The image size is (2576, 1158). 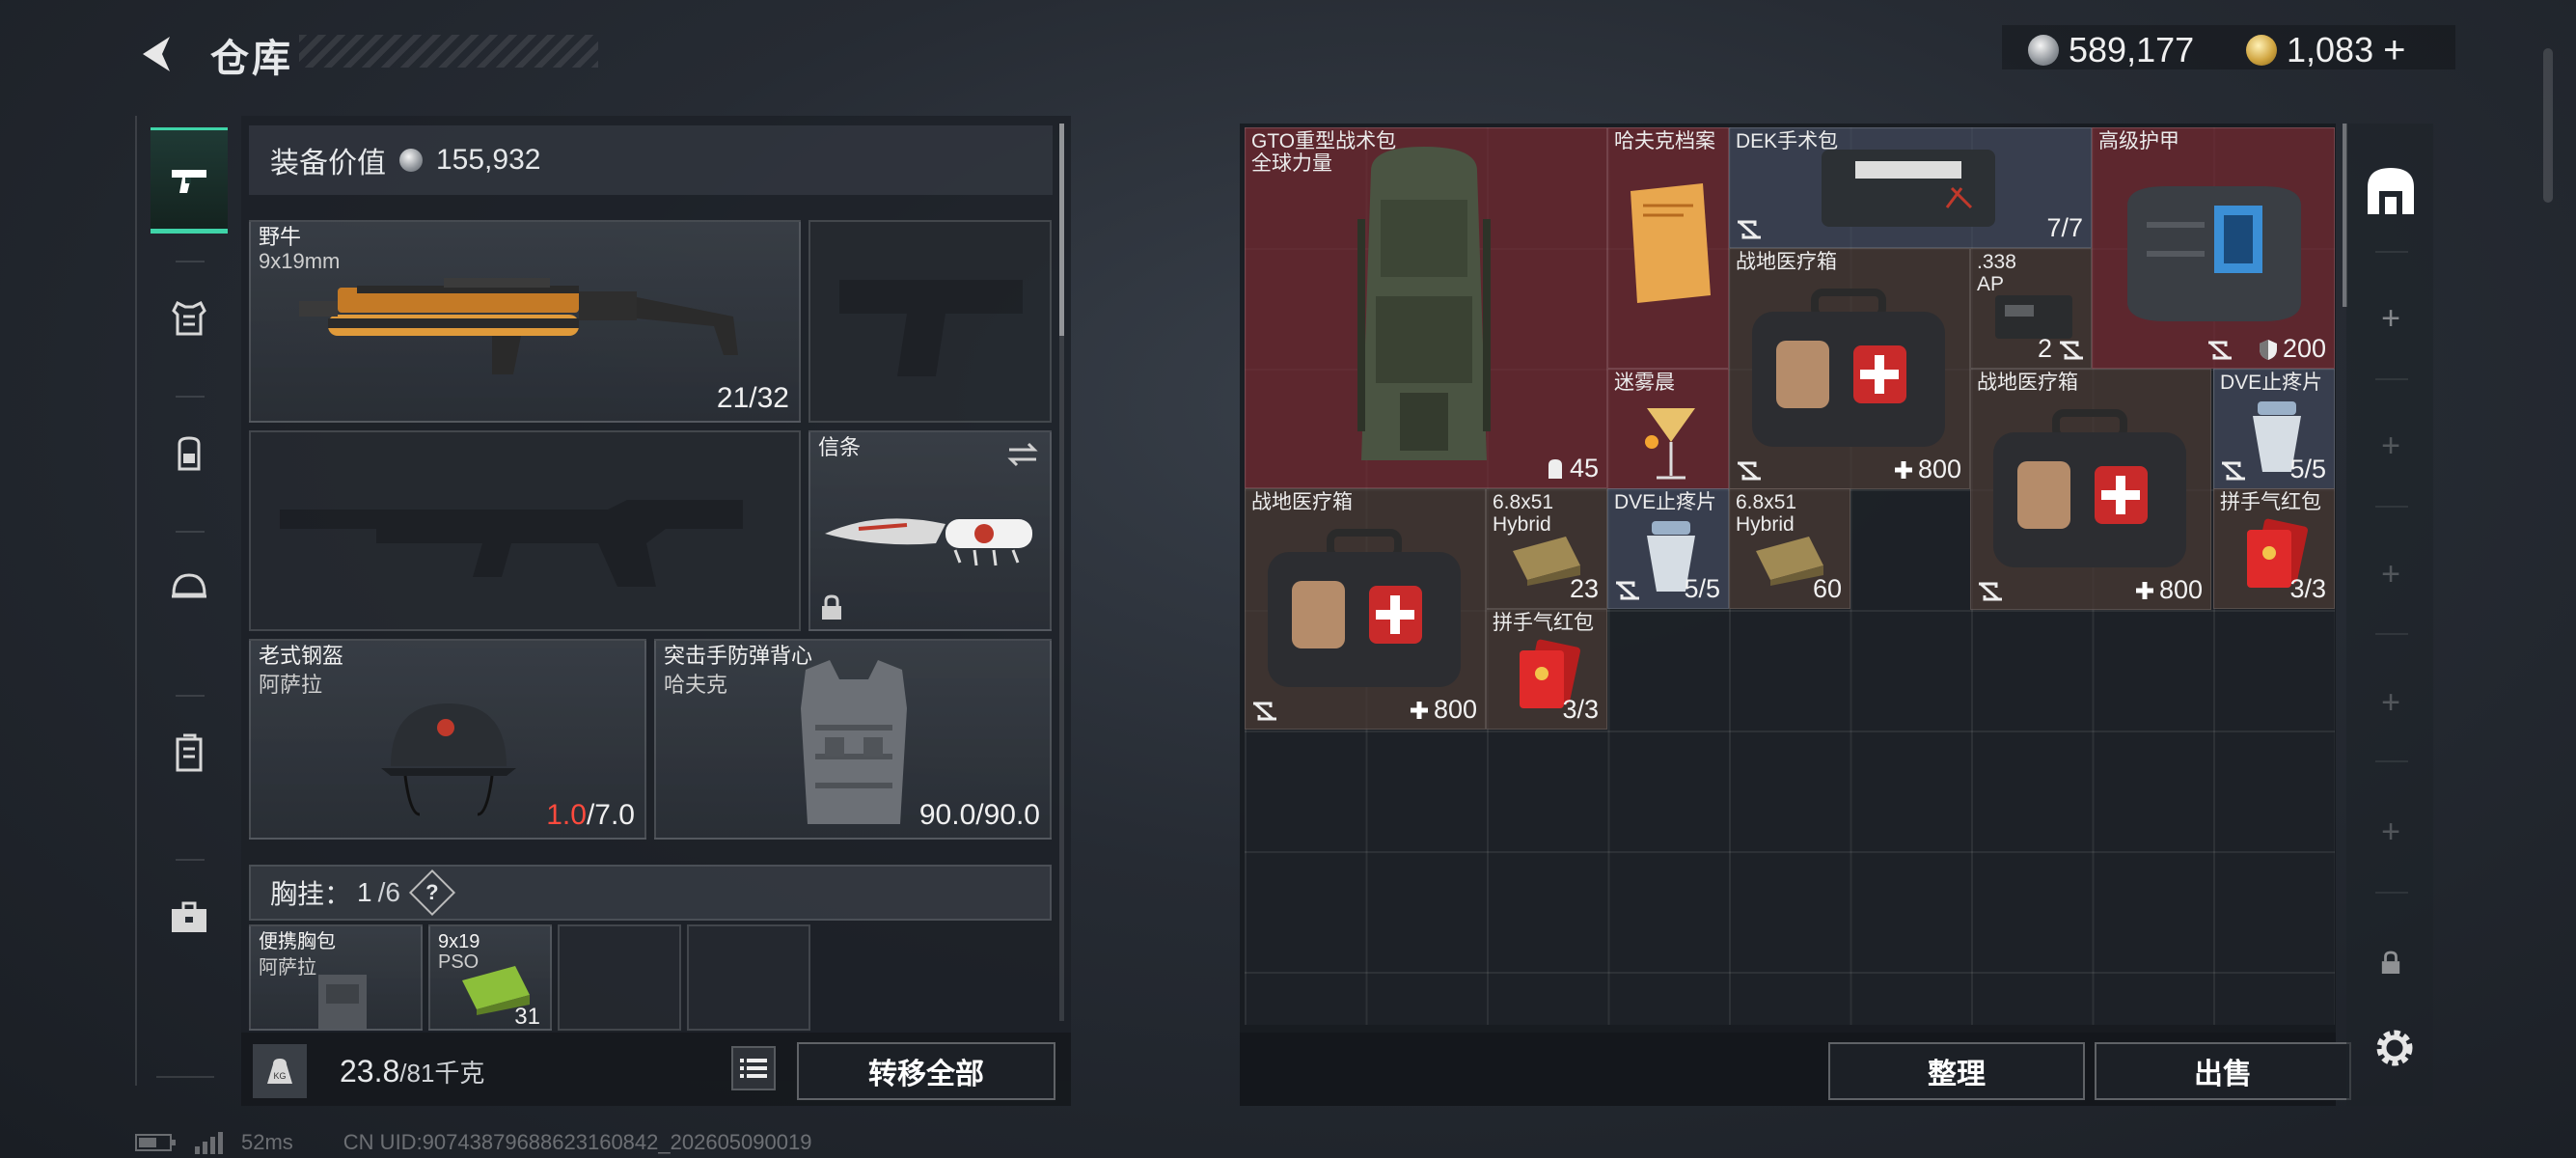 What do you see at coordinates (2274, 548) in the screenshot?
I see `storage-item-red-packet-1: 拼手气红包 3/3` at bounding box center [2274, 548].